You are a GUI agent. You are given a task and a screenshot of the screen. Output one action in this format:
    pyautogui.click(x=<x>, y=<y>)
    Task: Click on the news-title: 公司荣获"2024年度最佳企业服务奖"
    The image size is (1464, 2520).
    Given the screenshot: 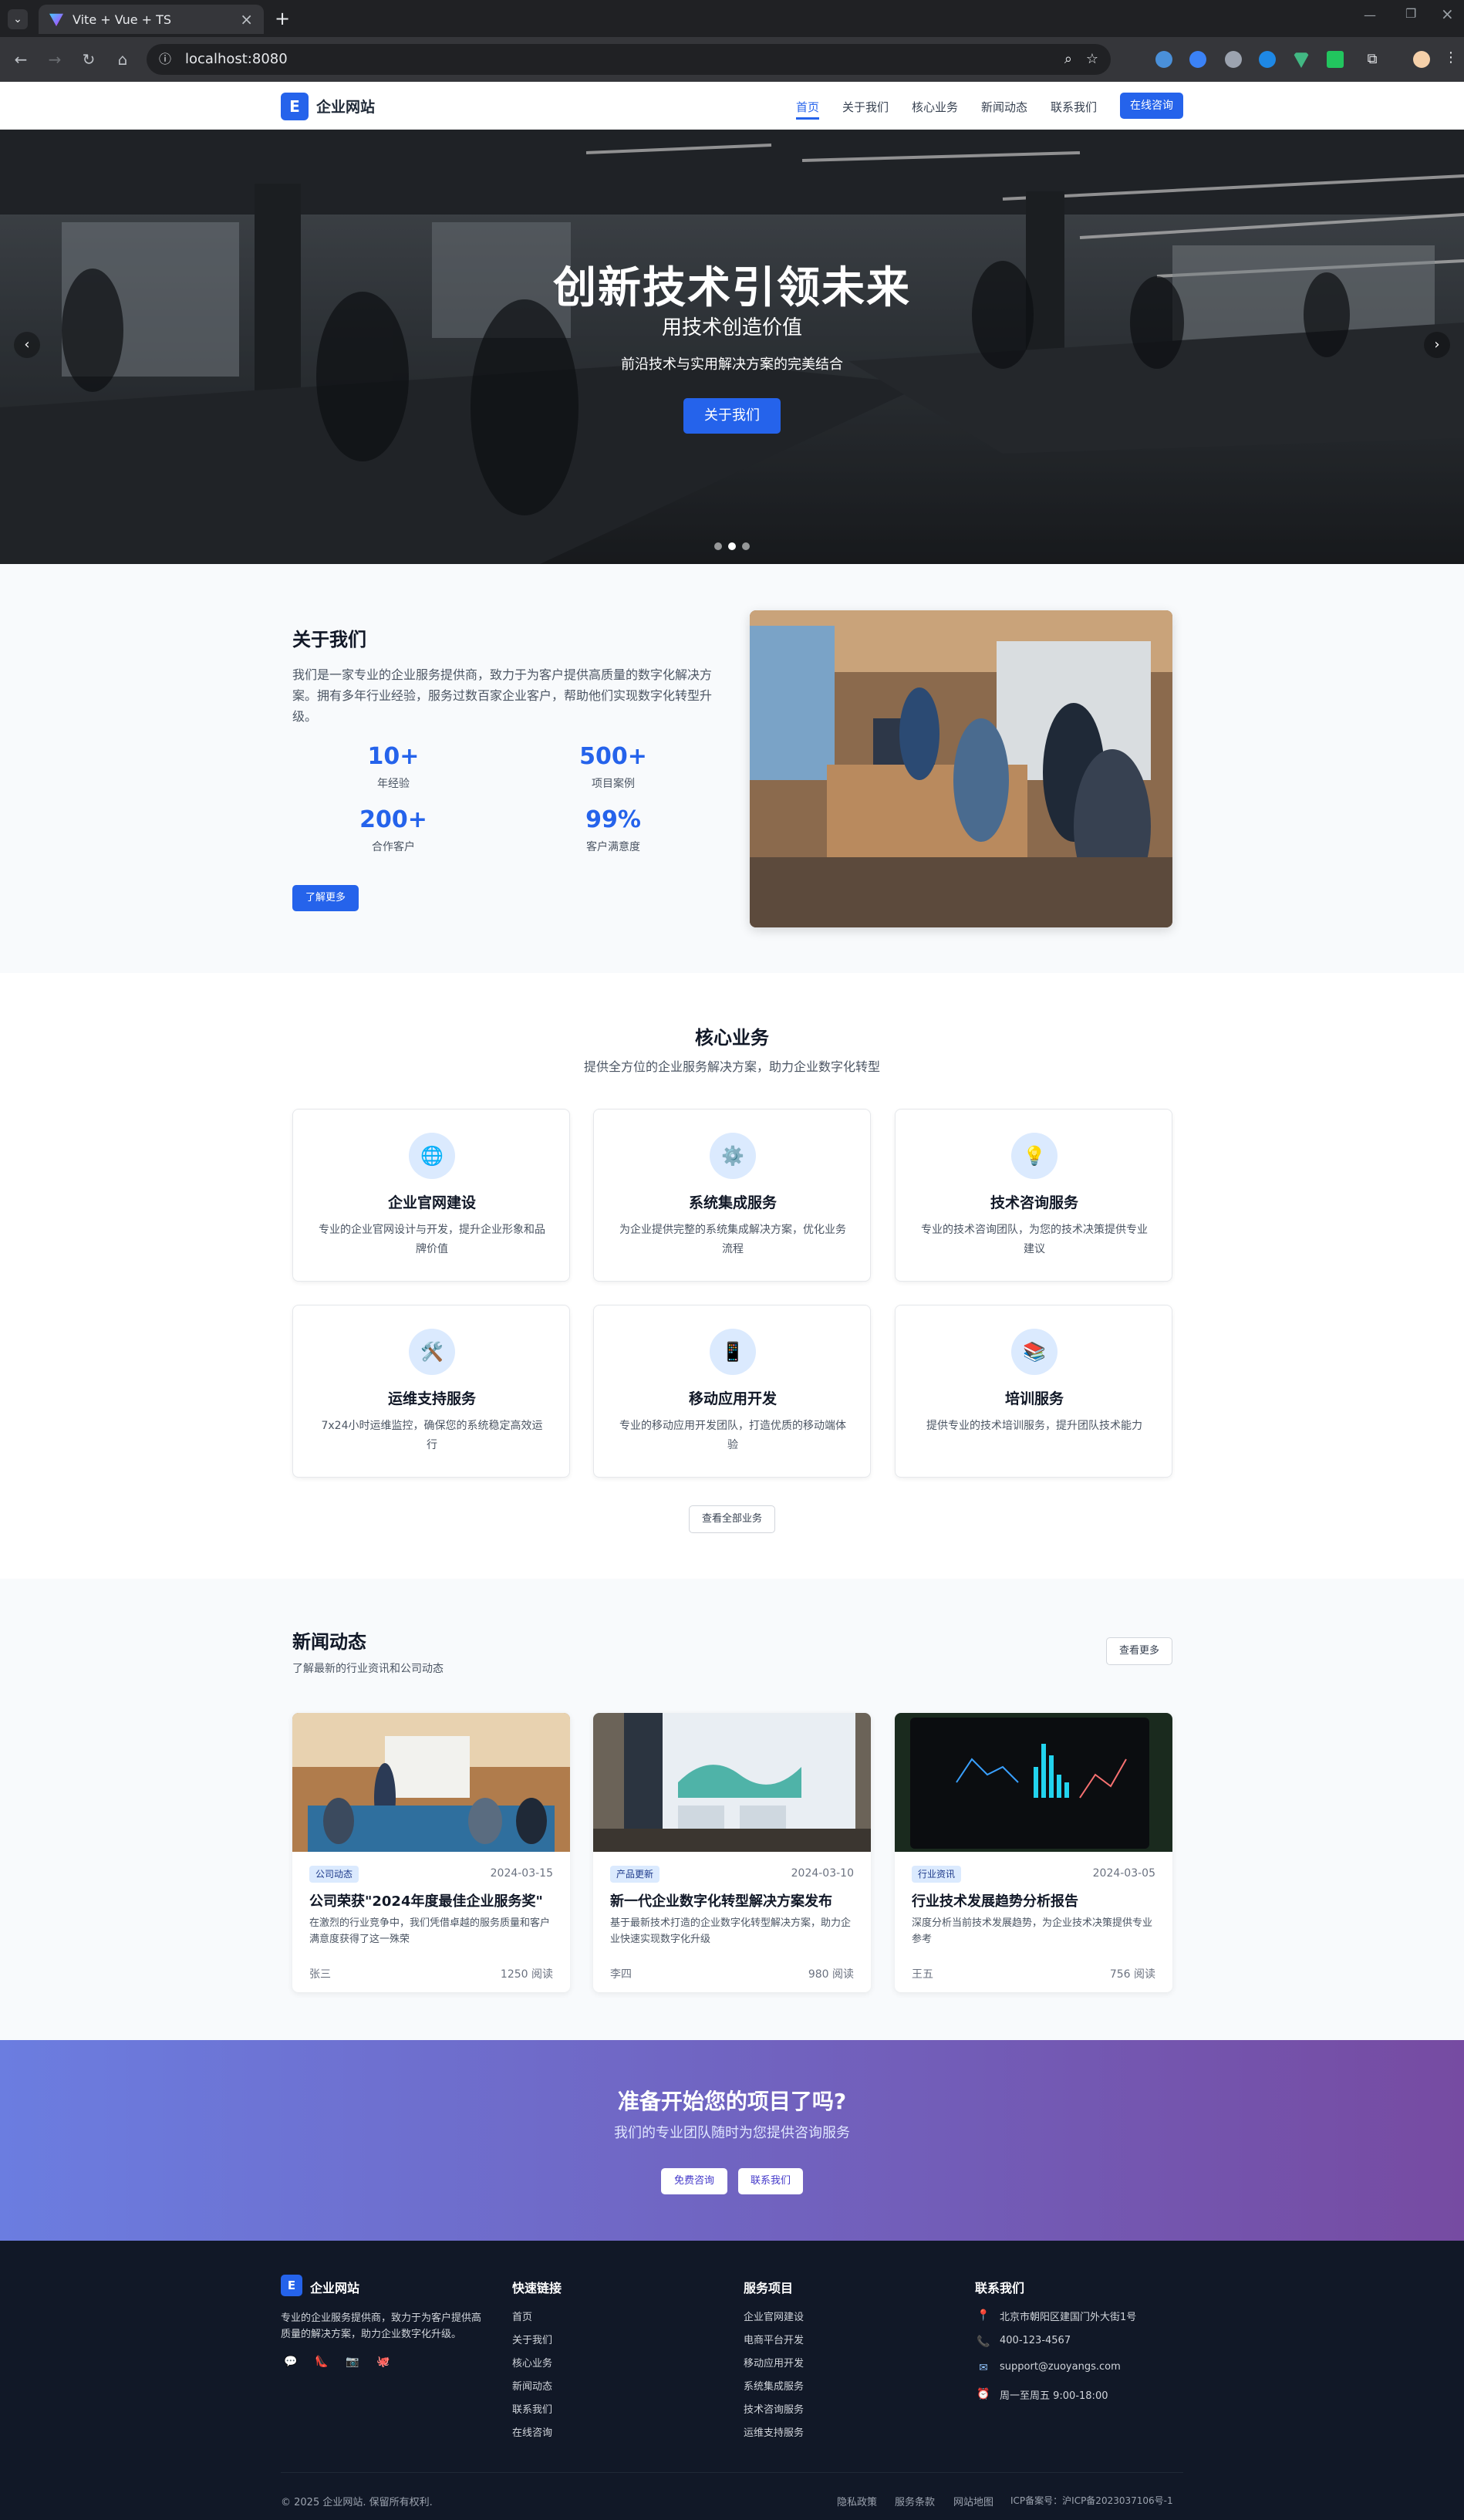 What is the action you would take?
    pyautogui.click(x=432, y=1900)
    